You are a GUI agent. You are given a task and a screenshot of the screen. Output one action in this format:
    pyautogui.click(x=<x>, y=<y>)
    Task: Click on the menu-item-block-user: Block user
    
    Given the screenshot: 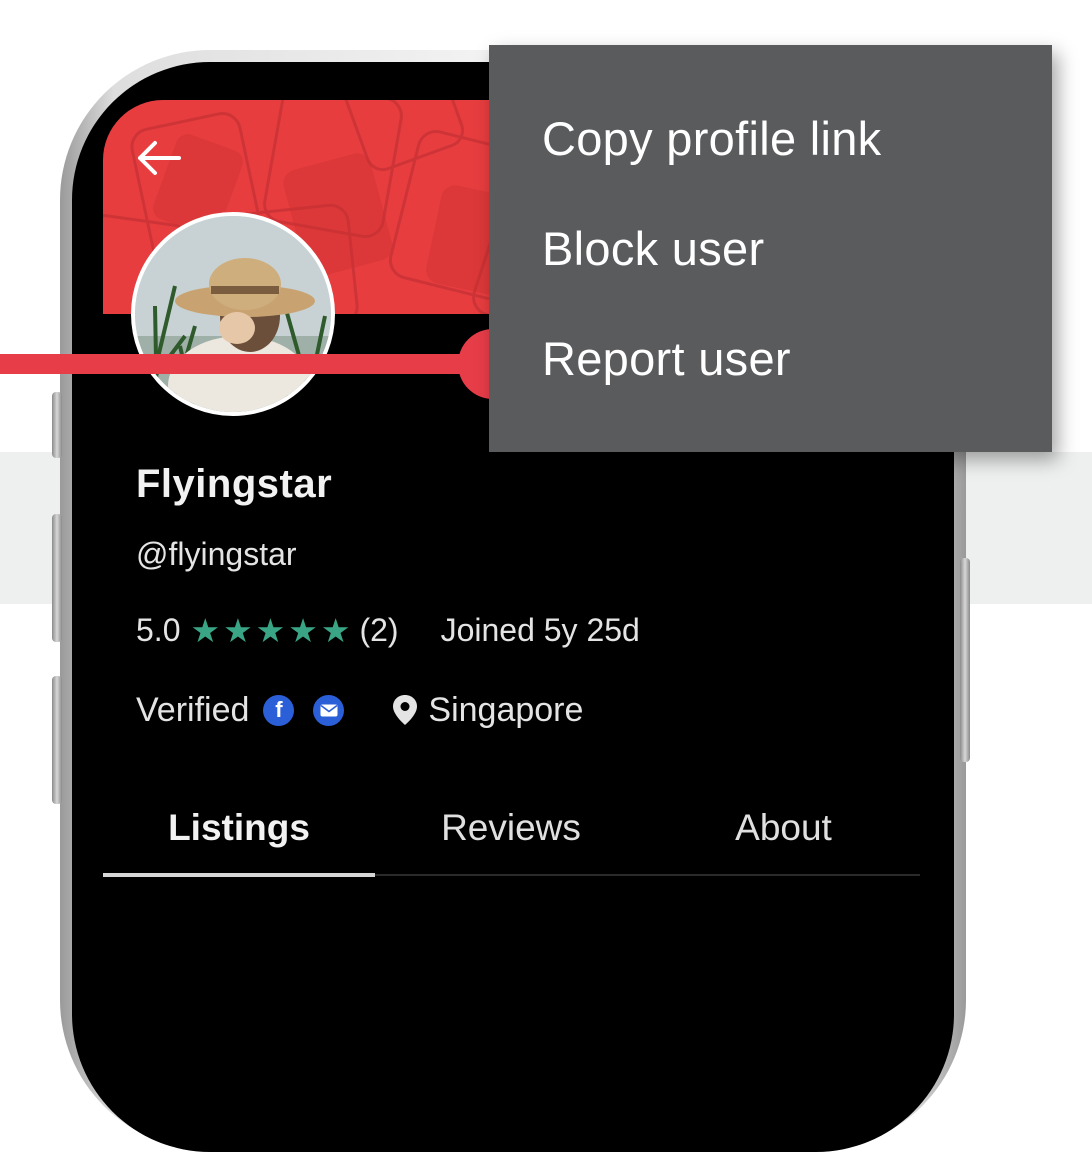 What is the action you would take?
    pyautogui.click(x=653, y=248)
    